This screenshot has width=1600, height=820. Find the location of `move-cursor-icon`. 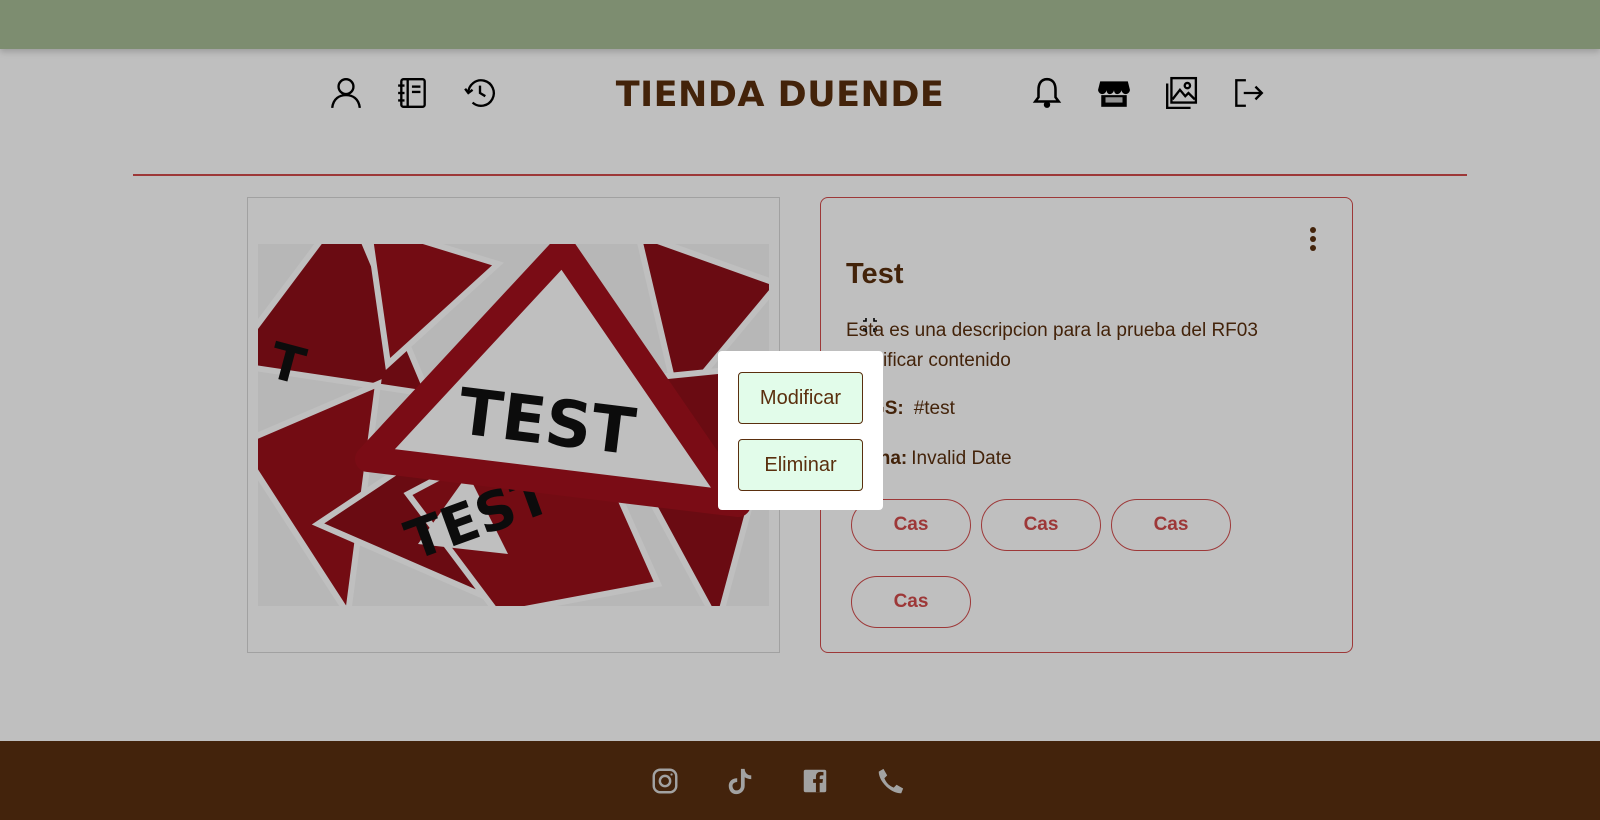

move-cursor-icon is located at coordinates (870, 325).